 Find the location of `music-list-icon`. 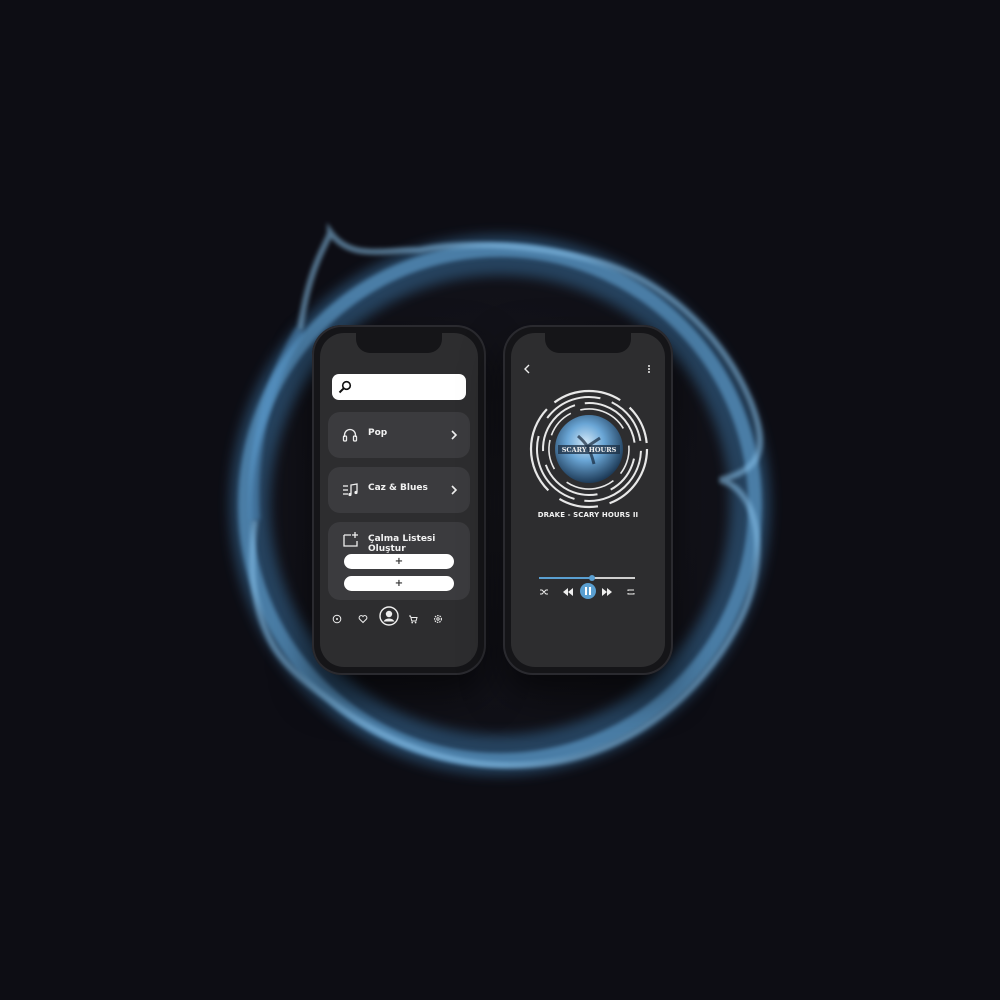

music-list-icon is located at coordinates (350, 490).